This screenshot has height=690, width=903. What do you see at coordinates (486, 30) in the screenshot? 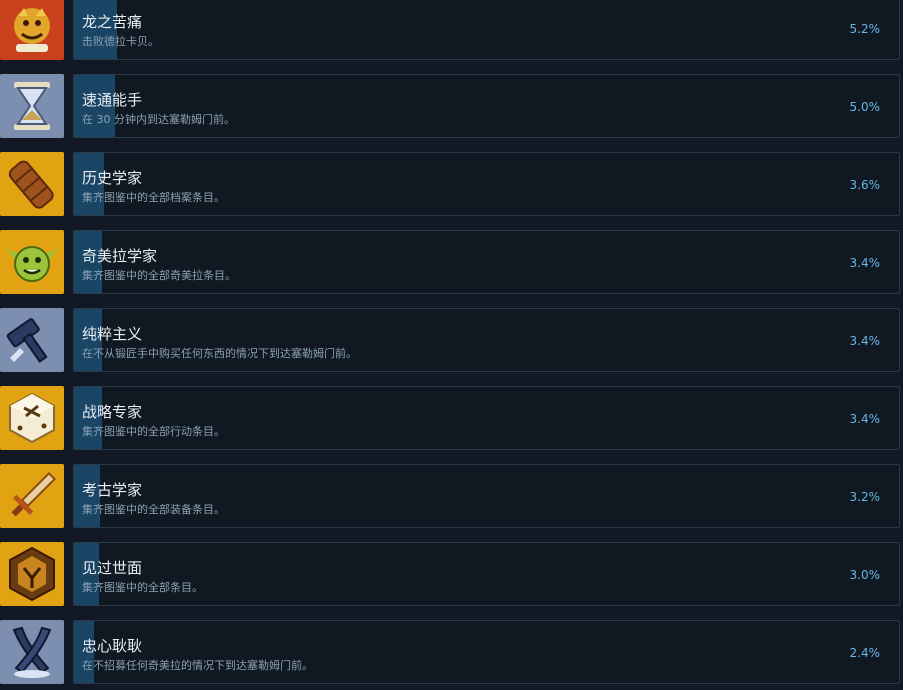
I see `achievement-panel: 龙之苦痛 击败德拉卡贝。 5.2%` at bounding box center [486, 30].